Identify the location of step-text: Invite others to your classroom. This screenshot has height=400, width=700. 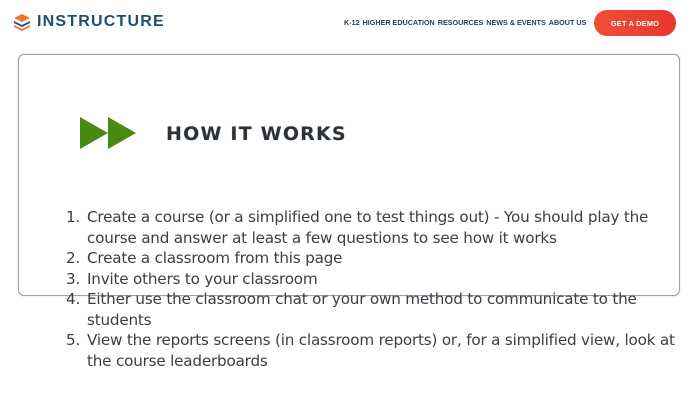
(202, 278).